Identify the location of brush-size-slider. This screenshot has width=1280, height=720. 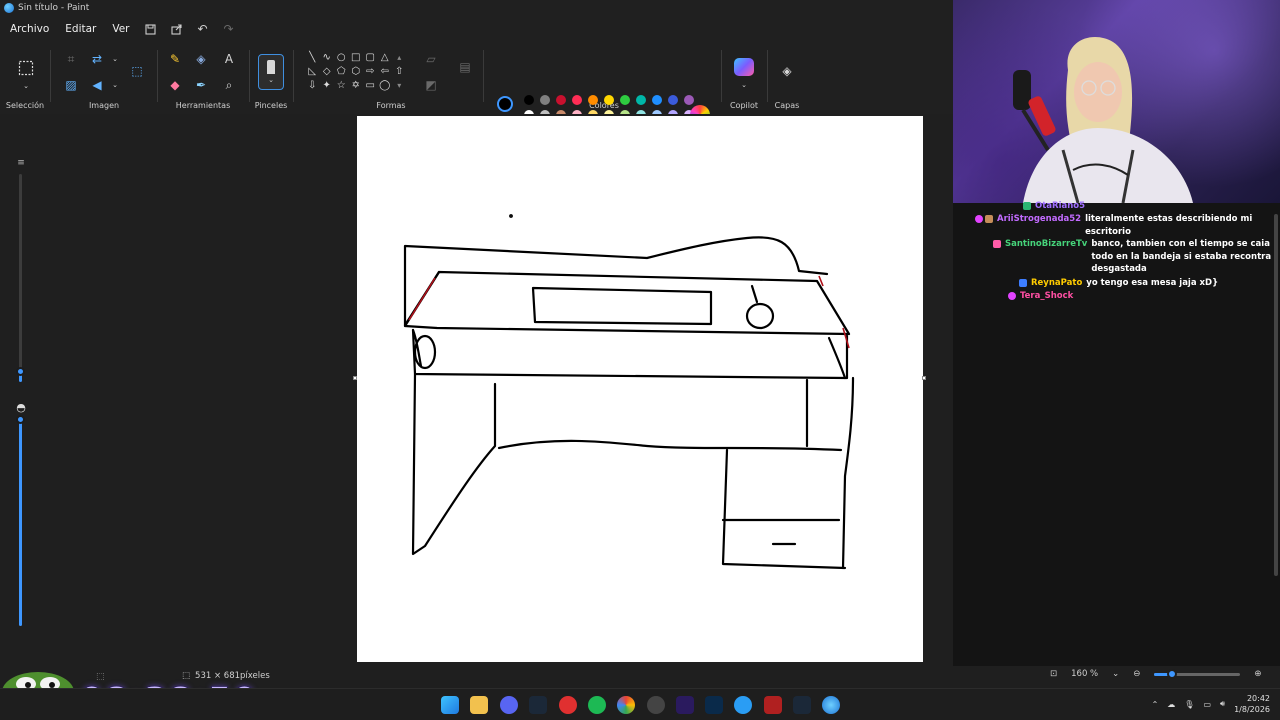
(20, 278).